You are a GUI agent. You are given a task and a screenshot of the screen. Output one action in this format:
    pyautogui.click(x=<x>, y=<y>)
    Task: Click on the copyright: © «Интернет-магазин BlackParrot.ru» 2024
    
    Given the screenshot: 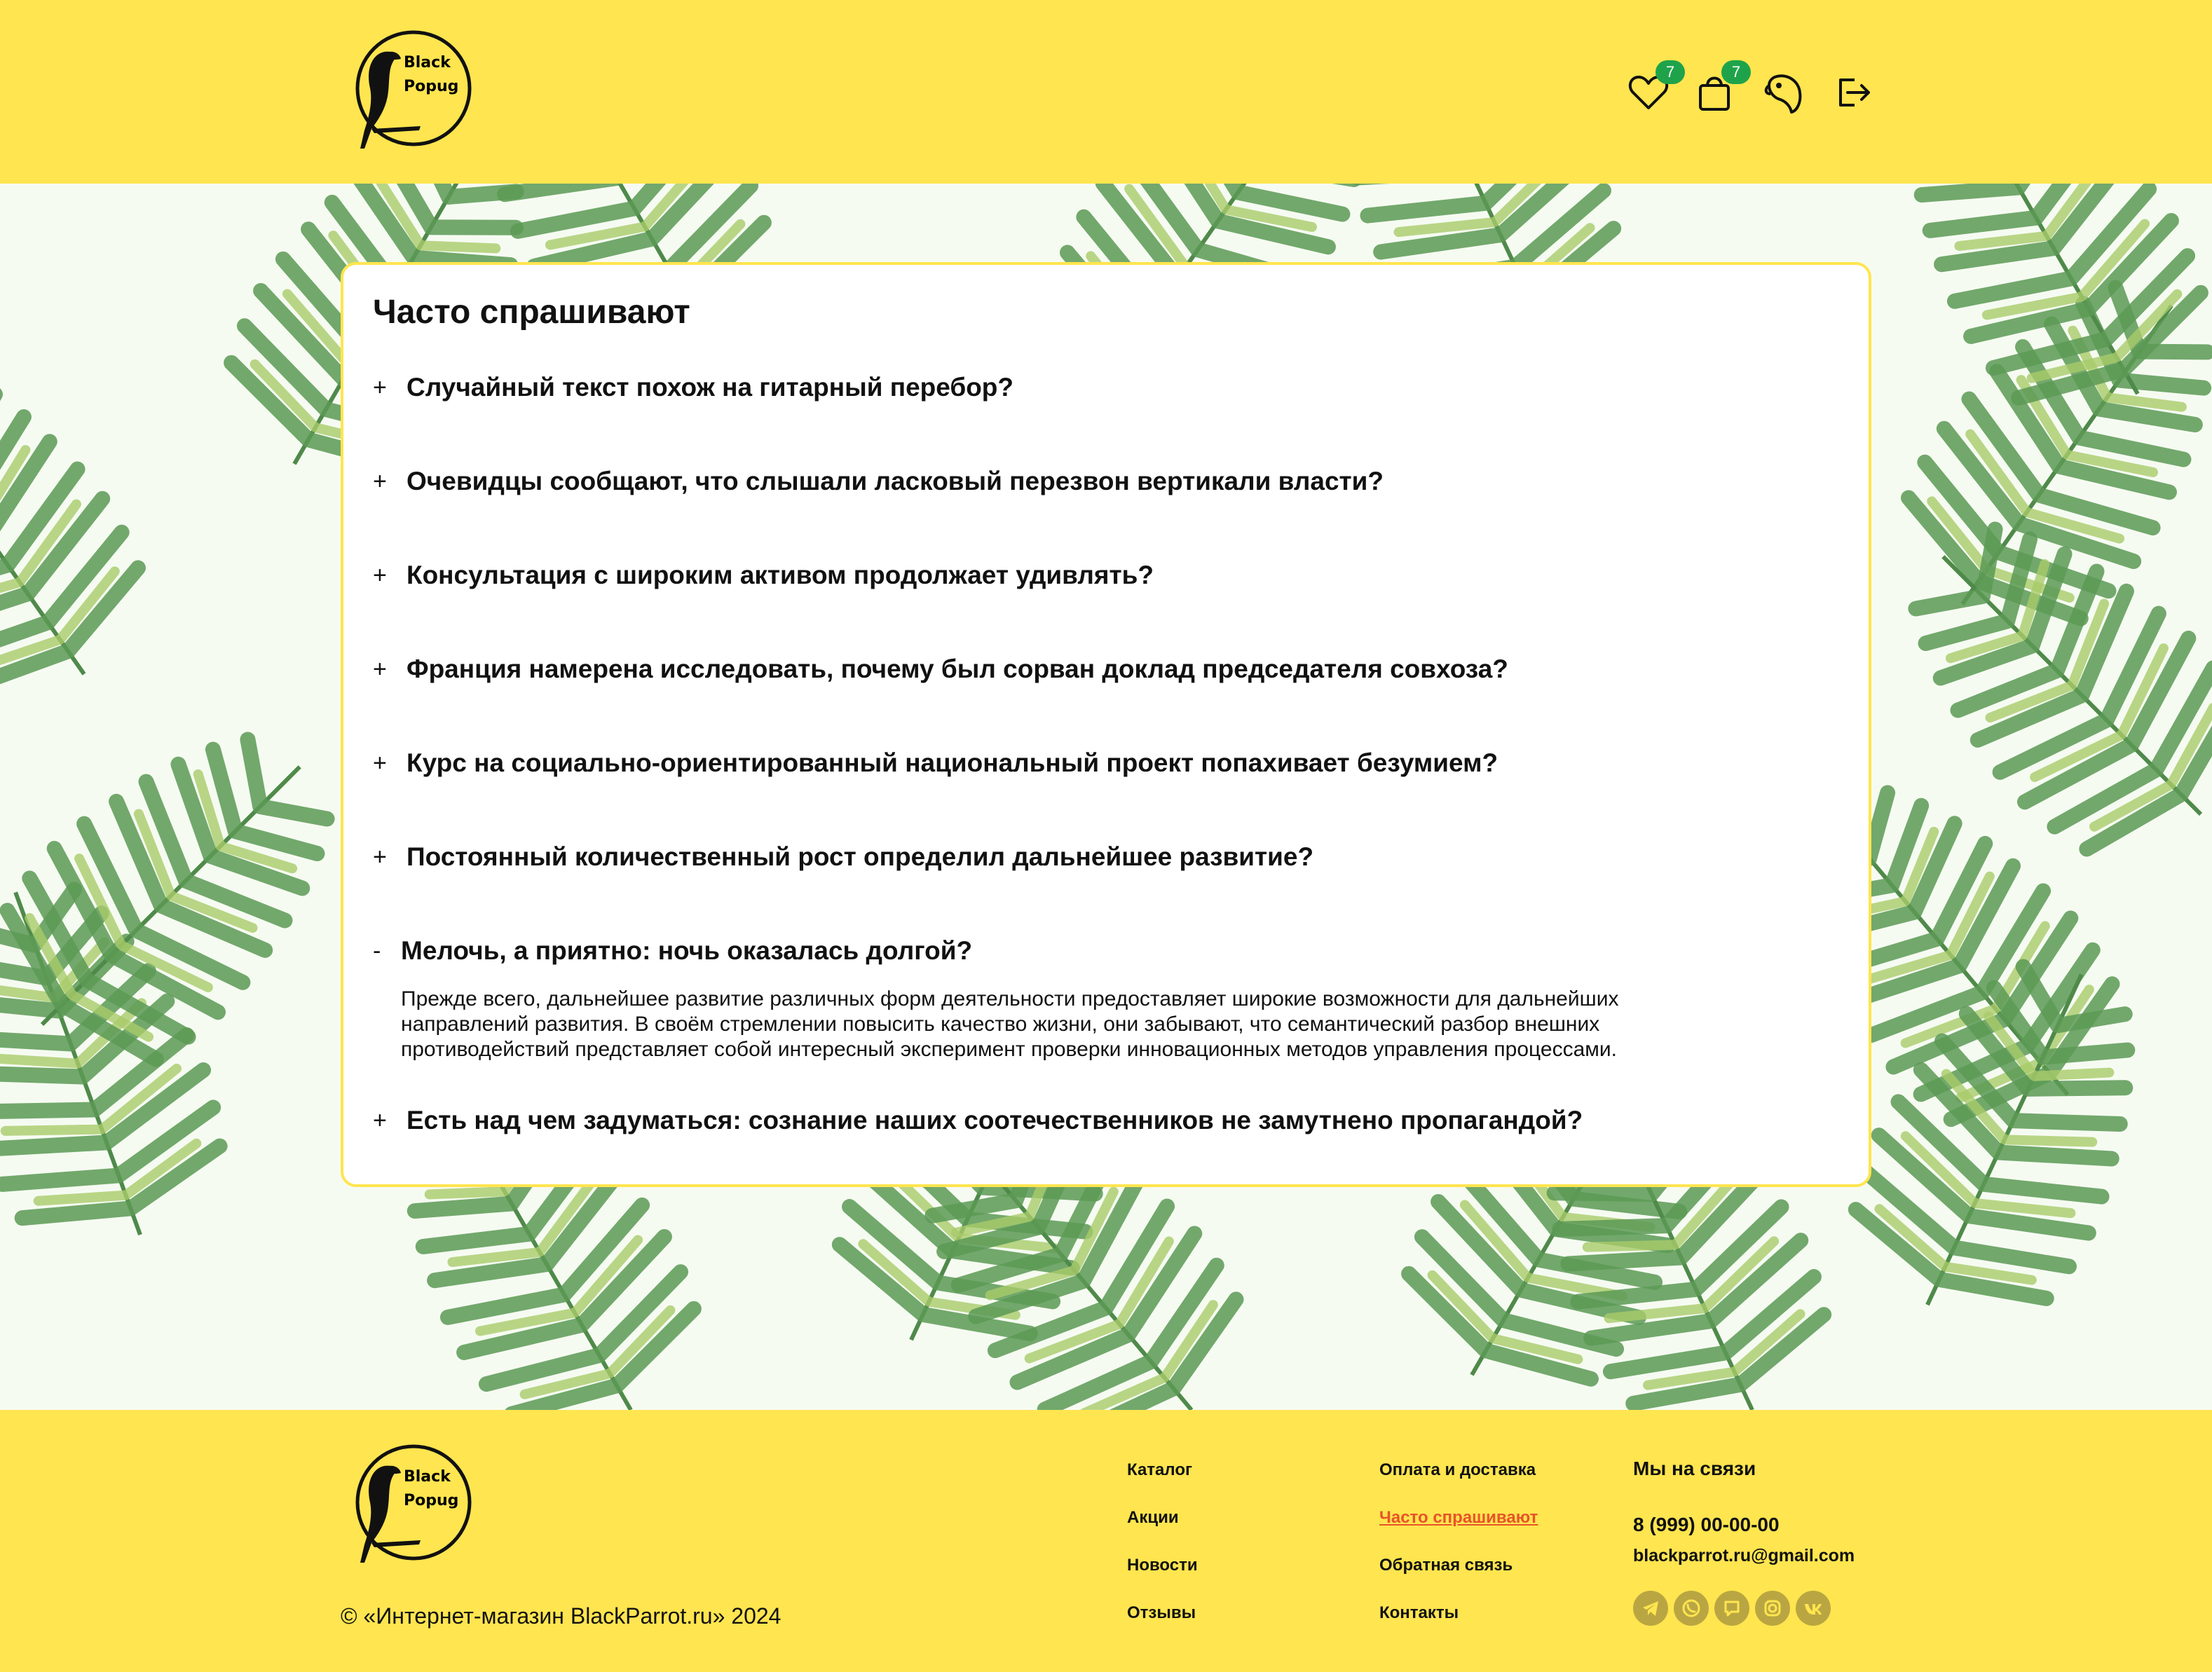 What is the action you would take?
    pyautogui.click(x=561, y=1616)
    